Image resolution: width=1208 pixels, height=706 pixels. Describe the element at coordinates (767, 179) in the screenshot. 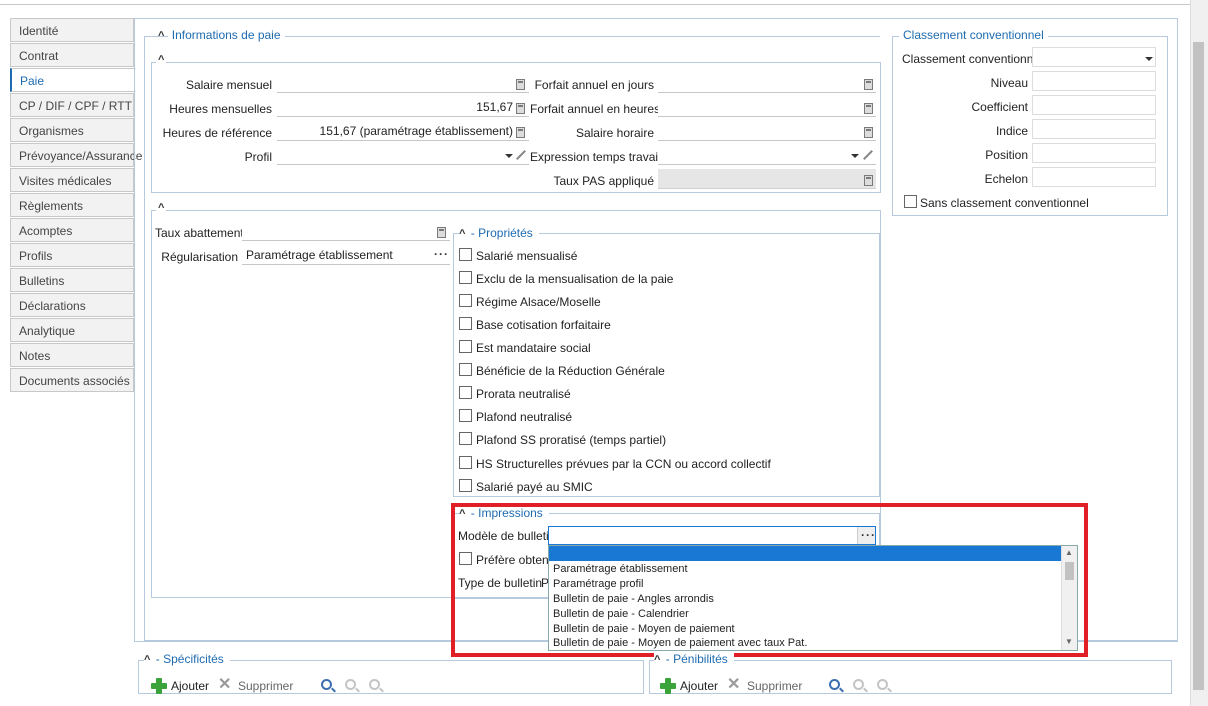

I see `taux-pas-input` at that location.